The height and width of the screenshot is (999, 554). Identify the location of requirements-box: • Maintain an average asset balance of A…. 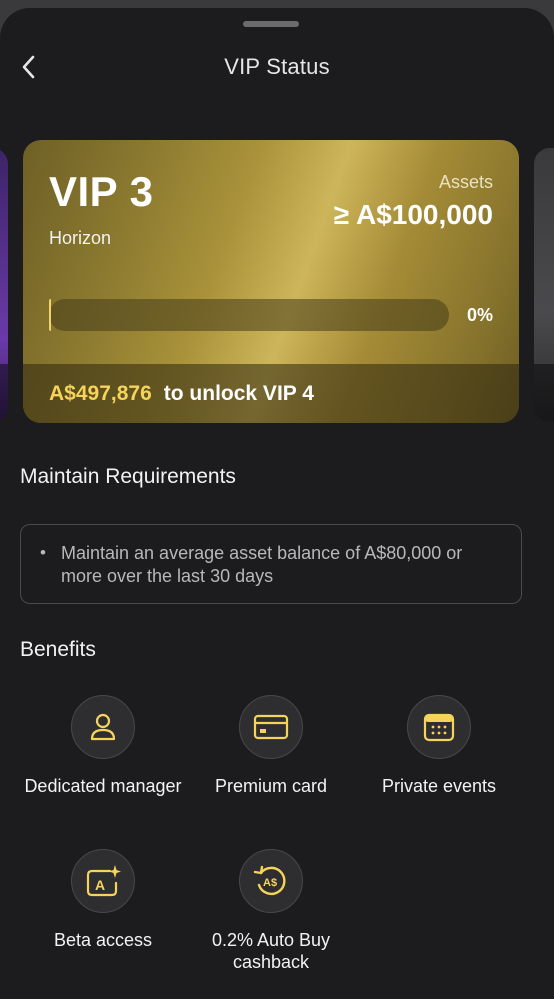
(271, 564).